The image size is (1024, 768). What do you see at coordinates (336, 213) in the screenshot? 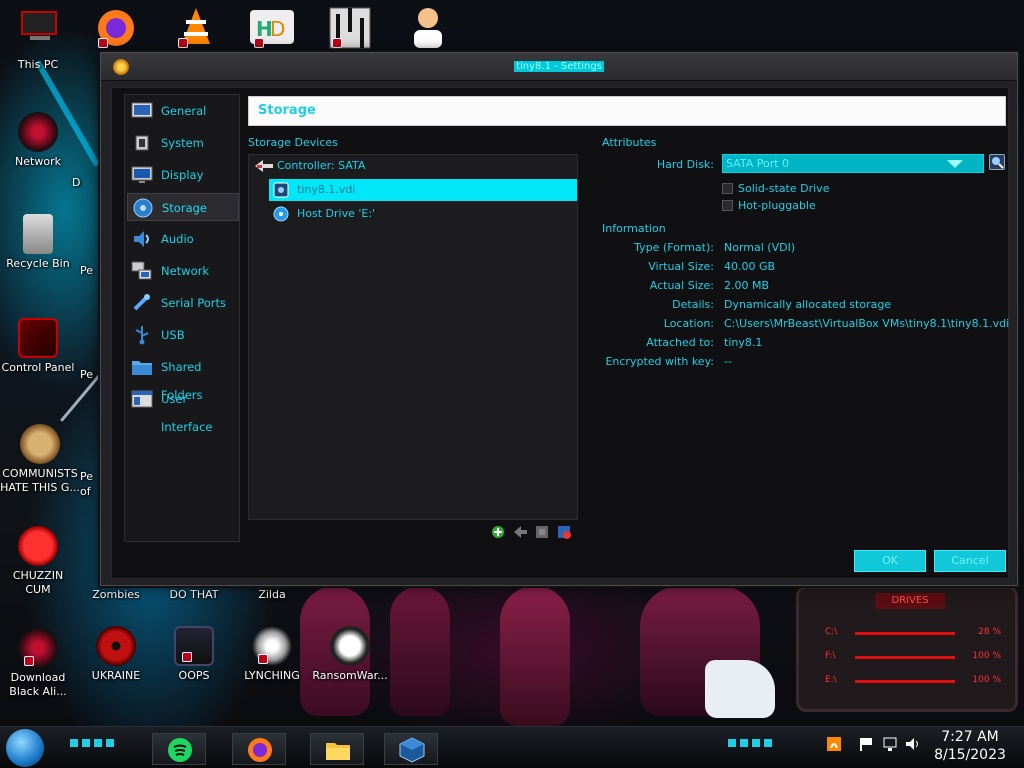
I see `tree-item-label: Host Drive 'E:'` at bounding box center [336, 213].